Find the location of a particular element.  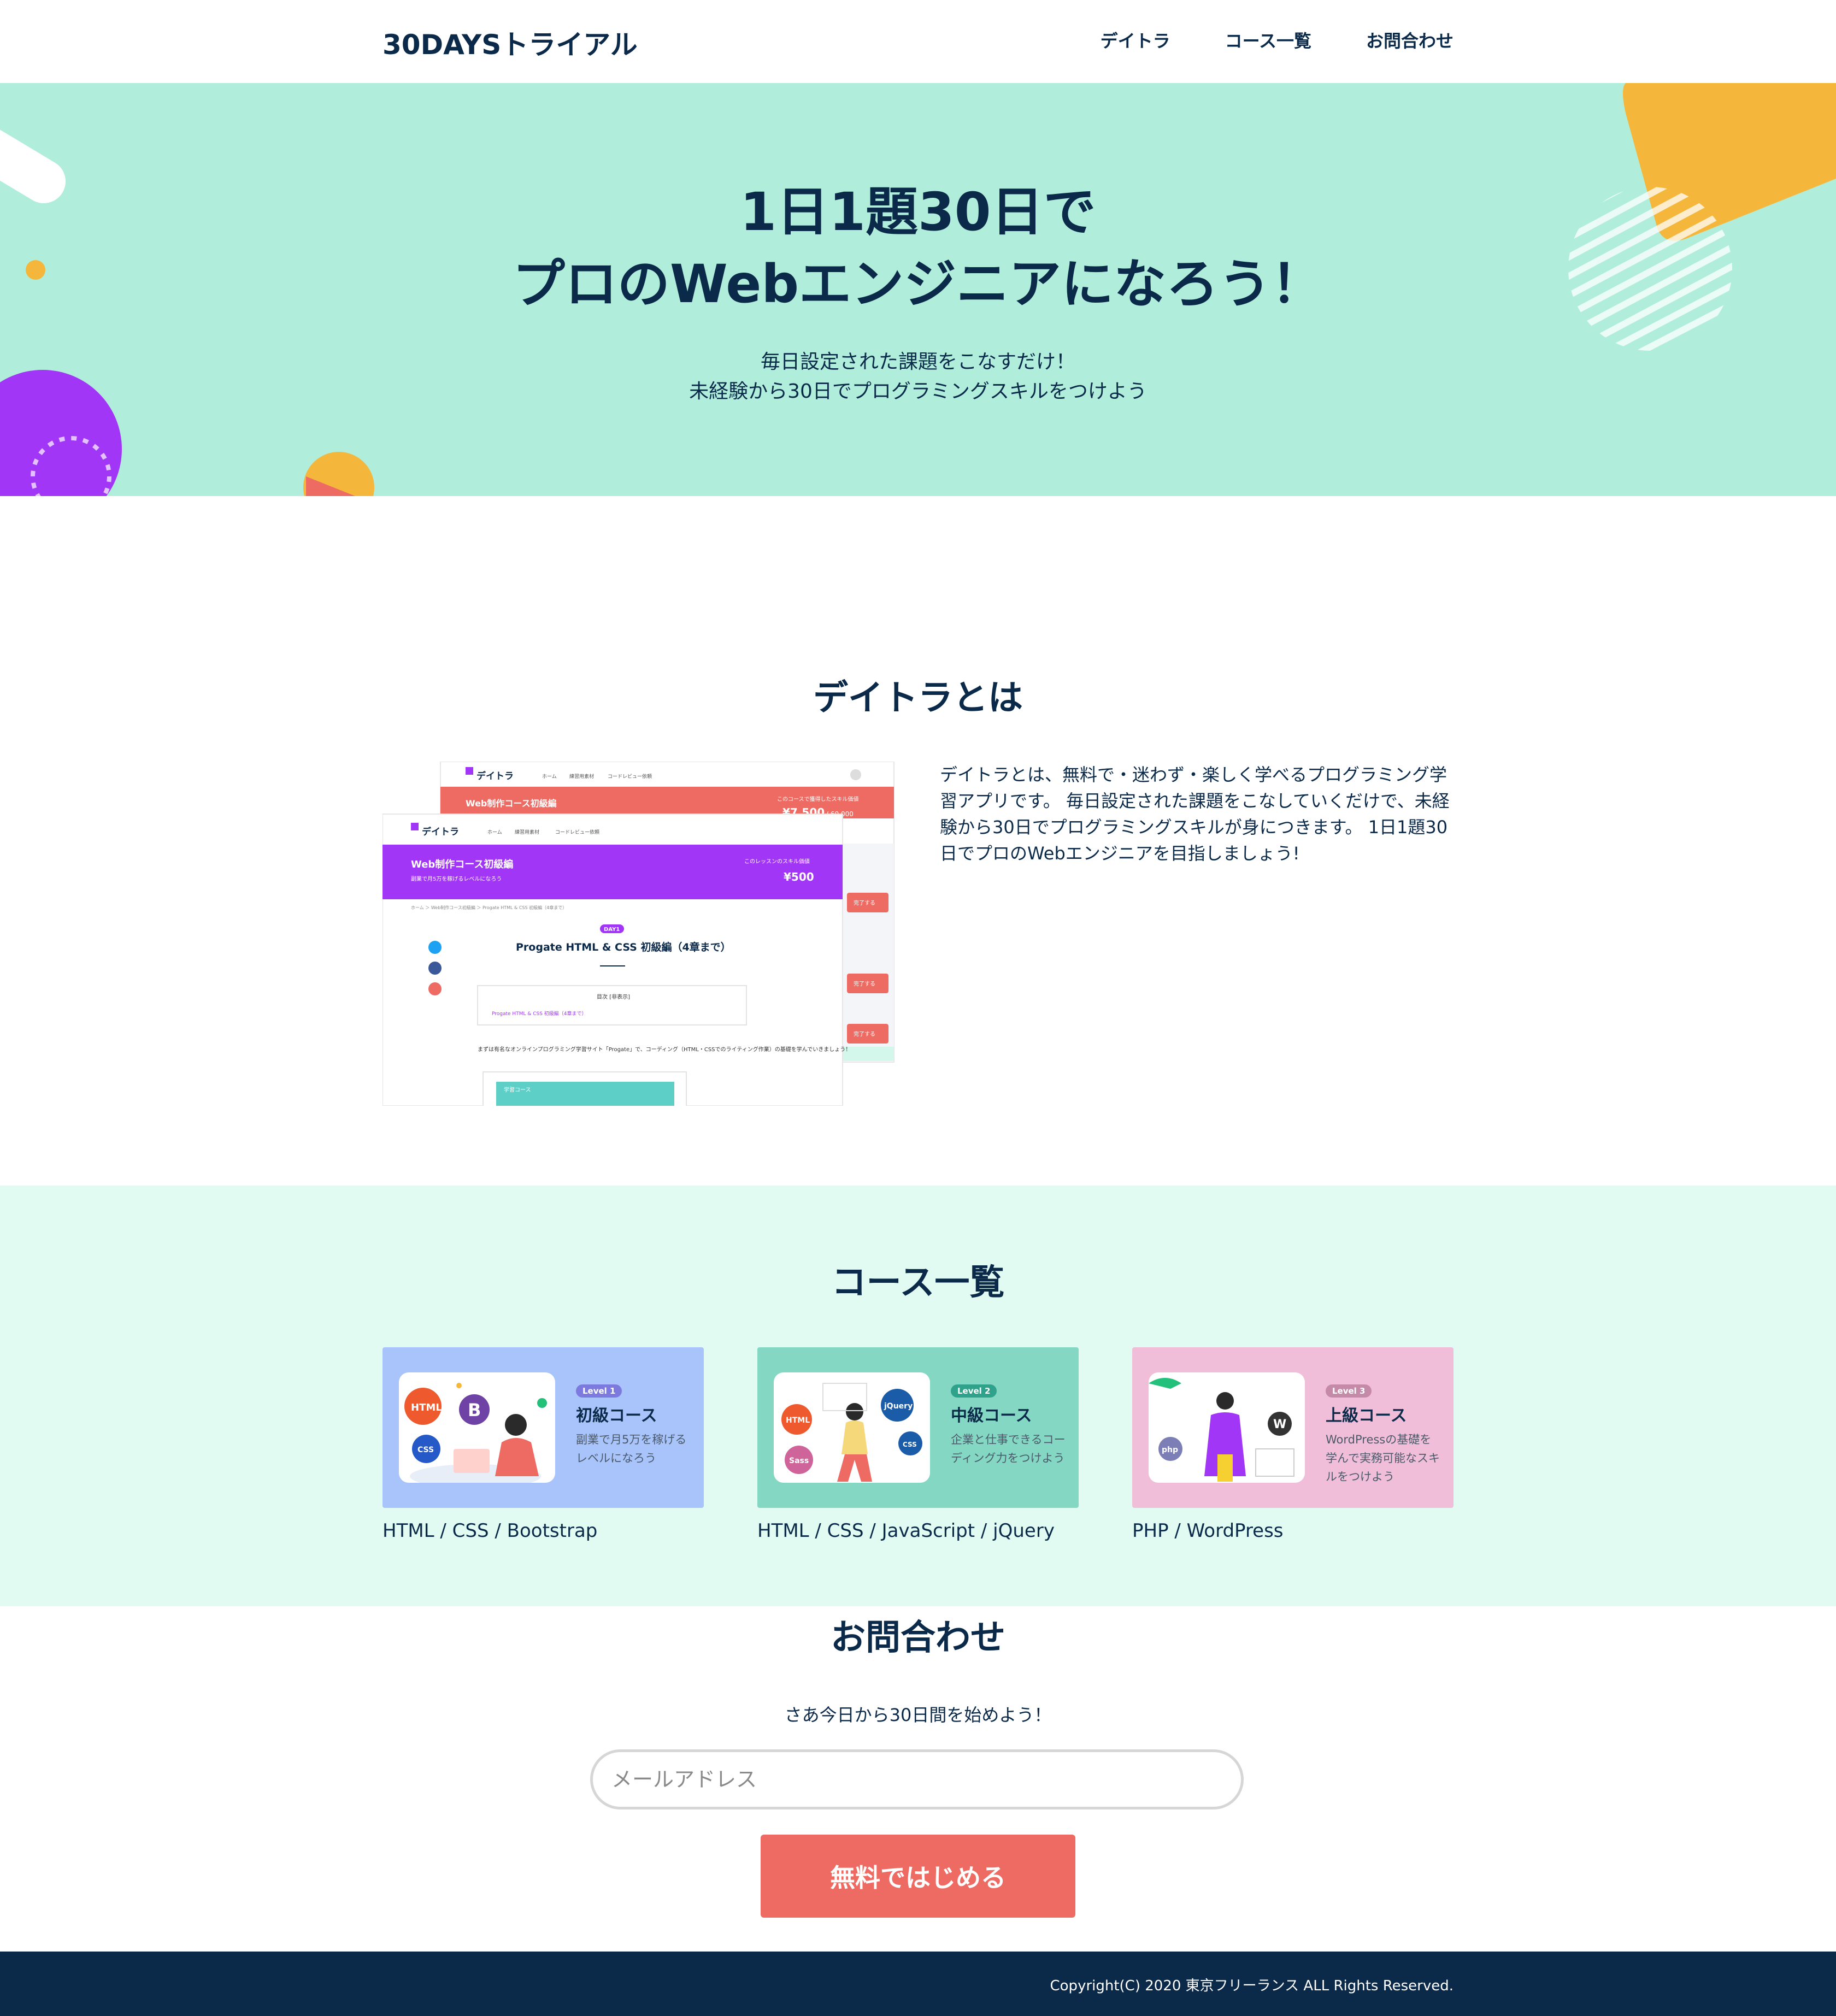

front-toc-box is located at coordinates (612, 1005).